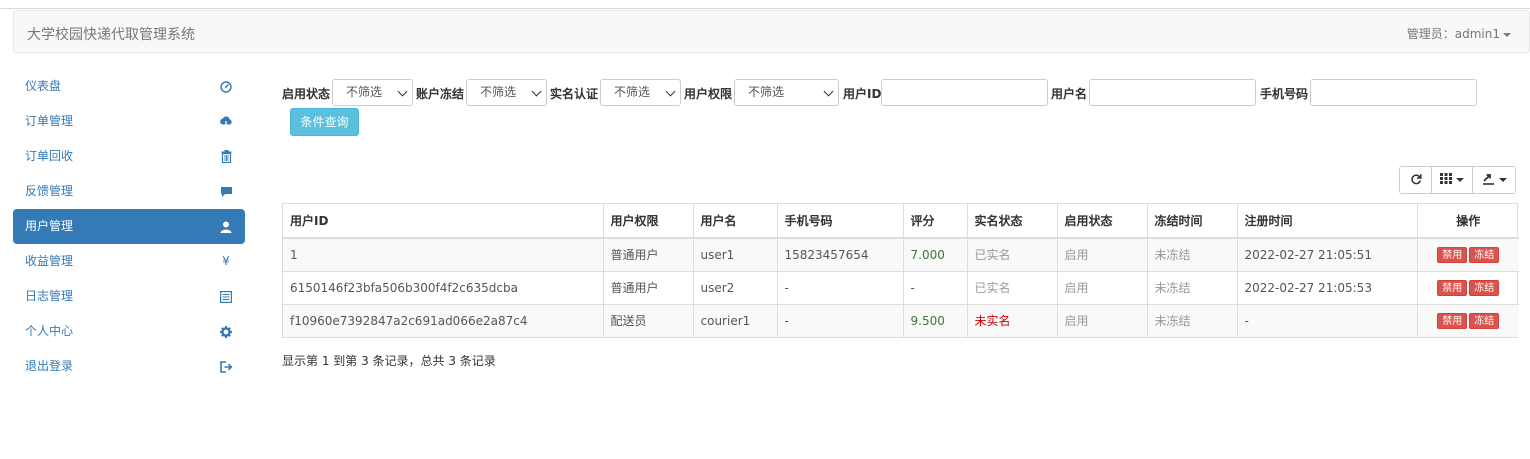  What do you see at coordinates (734, 254) in the screenshot?
I see `cell-username: user1` at bounding box center [734, 254].